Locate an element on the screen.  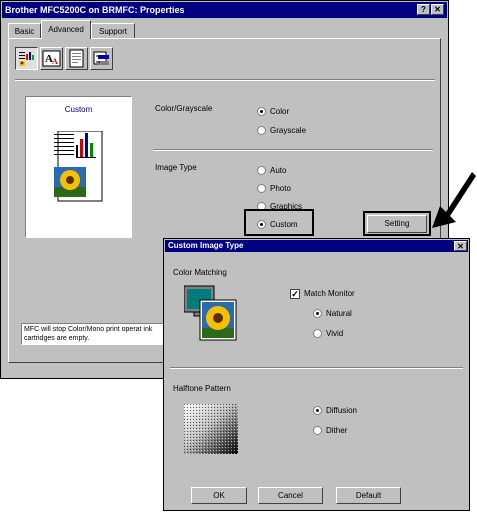
auto-radio is located at coordinates (261, 170).